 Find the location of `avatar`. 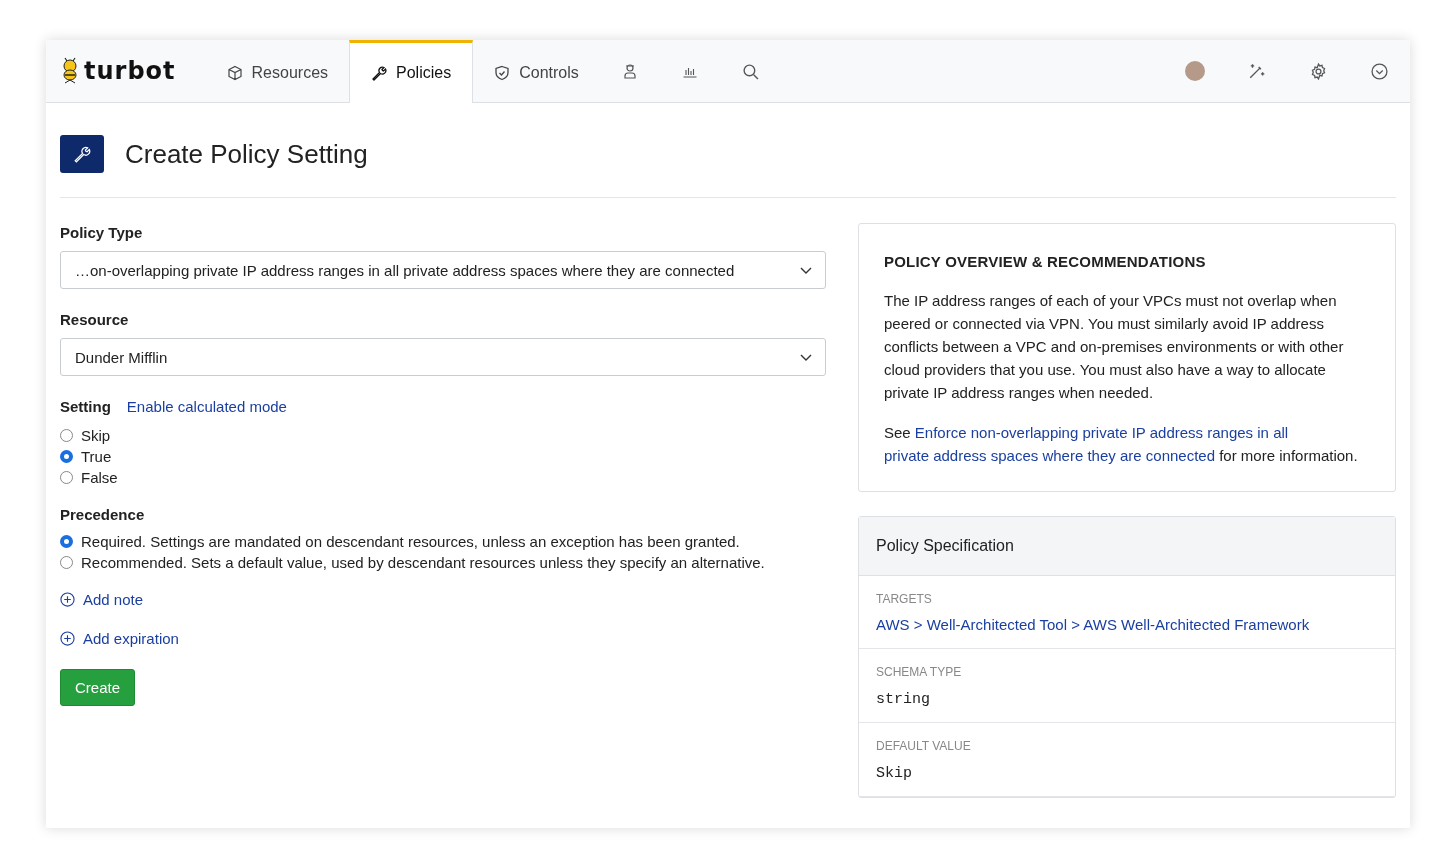

avatar is located at coordinates (1195, 71).